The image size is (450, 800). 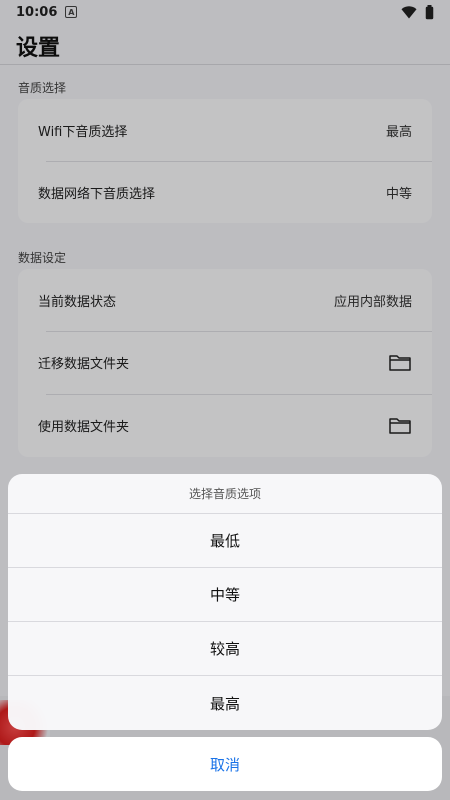 I want to click on sheet-title: 选择音质选项, so click(x=225, y=494).